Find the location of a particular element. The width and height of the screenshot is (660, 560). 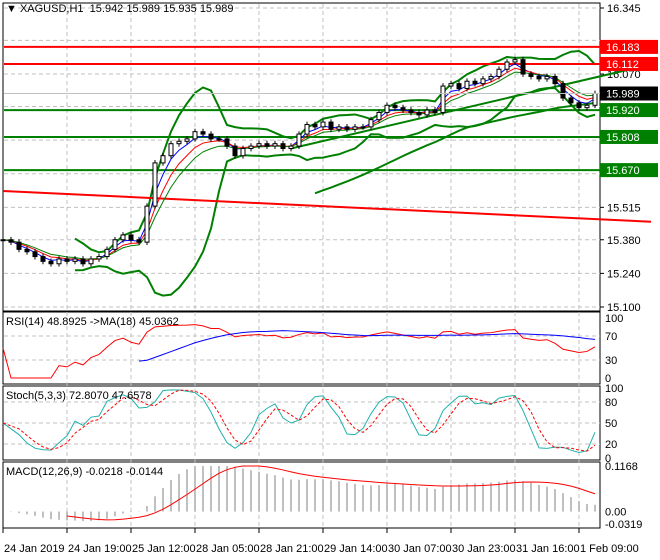

time-label: 30 Jan 23:00 is located at coordinates (484, 549).